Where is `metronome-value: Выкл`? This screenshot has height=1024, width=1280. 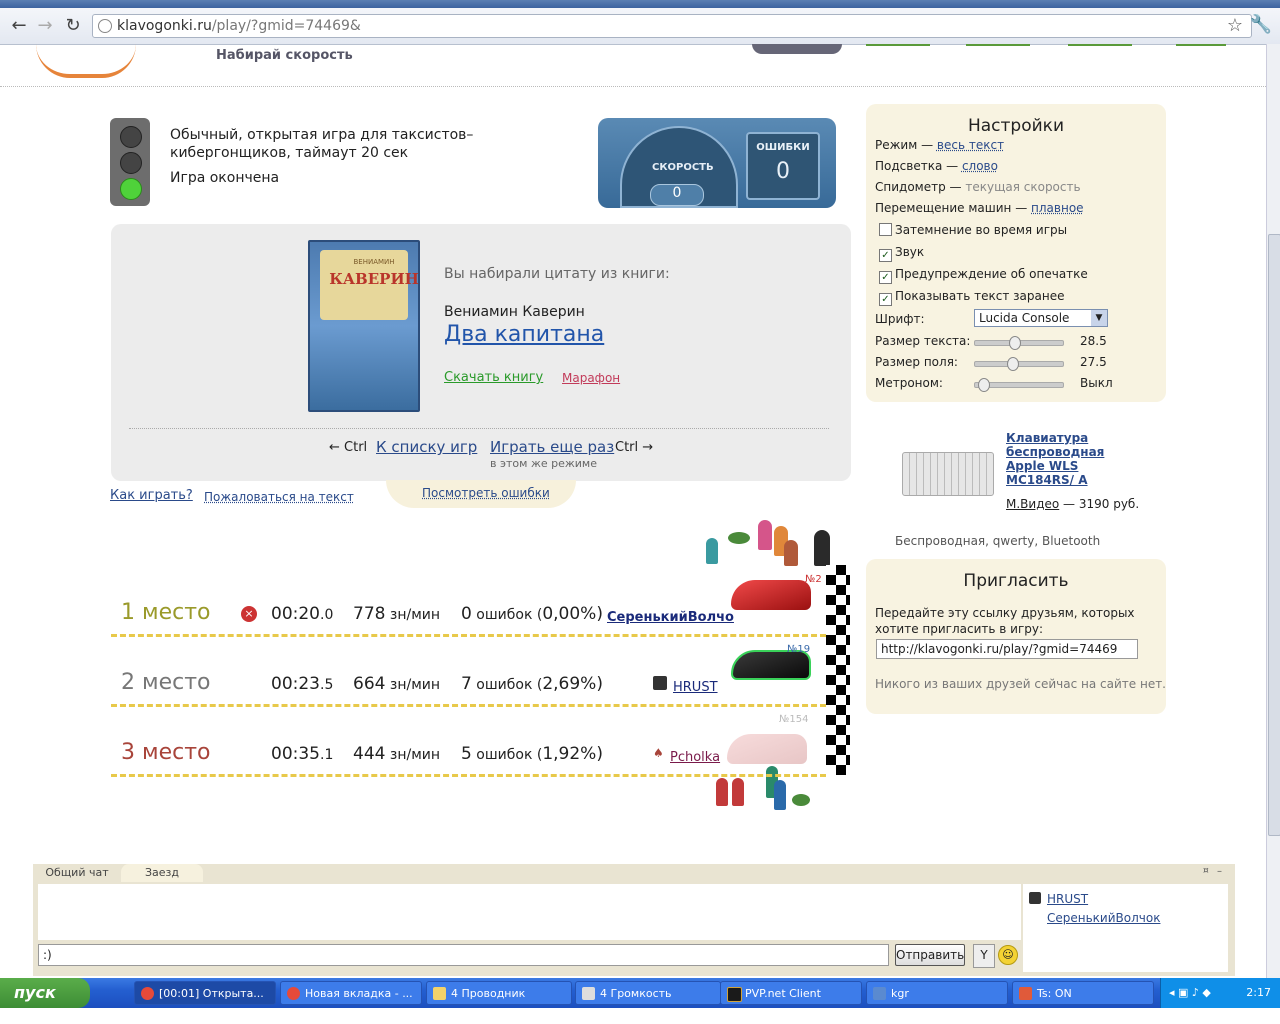 metronome-value: Выкл is located at coordinates (1096, 383).